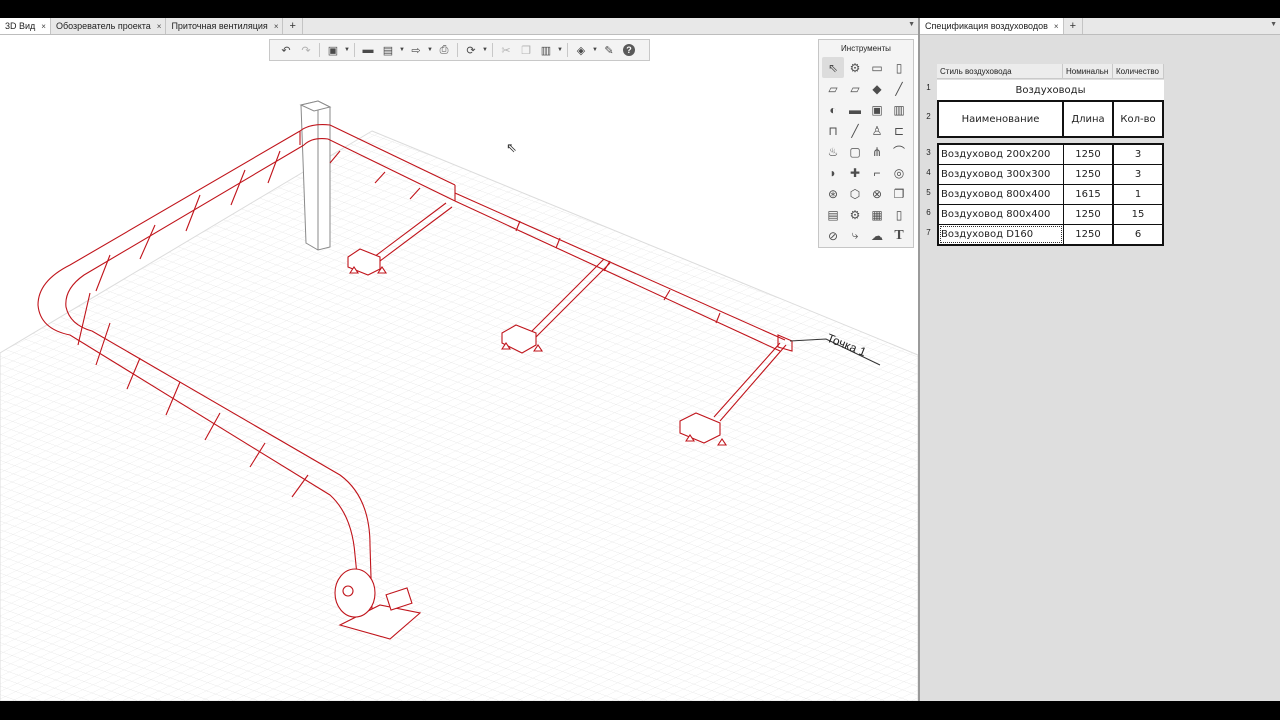 The height and width of the screenshot is (720, 1280). What do you see at coordinates (471, 50) in the screenshot?
I see `orbit-icon: ⟳` at bounding box center [471, 50].